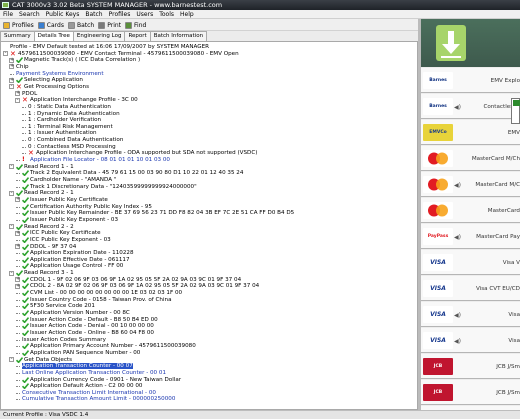  What do you see at coordinates (49, 273) in the screenshot?
I see `tree-node: Read Record 3 - 1` at bounding box center [49, 273].